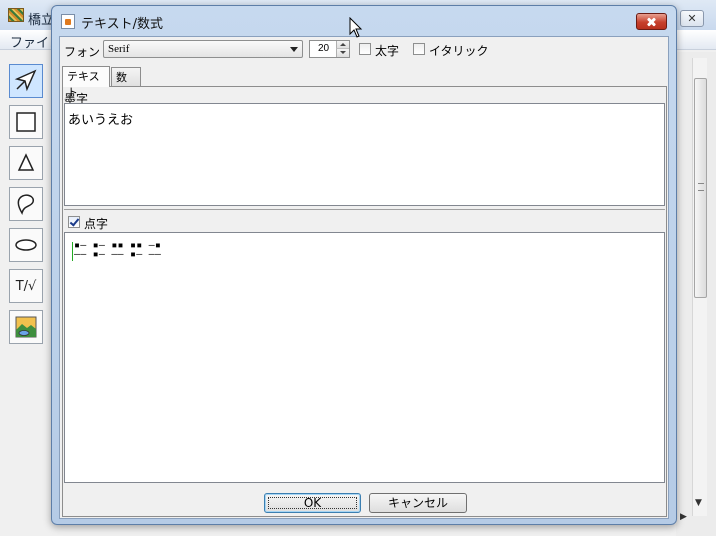 The width and height of the screenshot is (716, 536). I want to click on tool-freeform, so click(26, 204).